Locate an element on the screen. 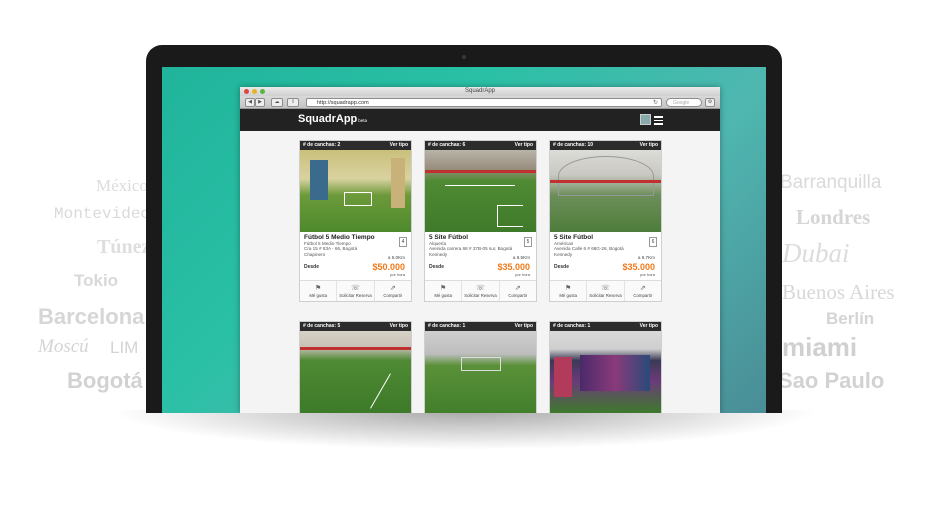  venue-price: $35.000 is located at coordinates (513, 267).